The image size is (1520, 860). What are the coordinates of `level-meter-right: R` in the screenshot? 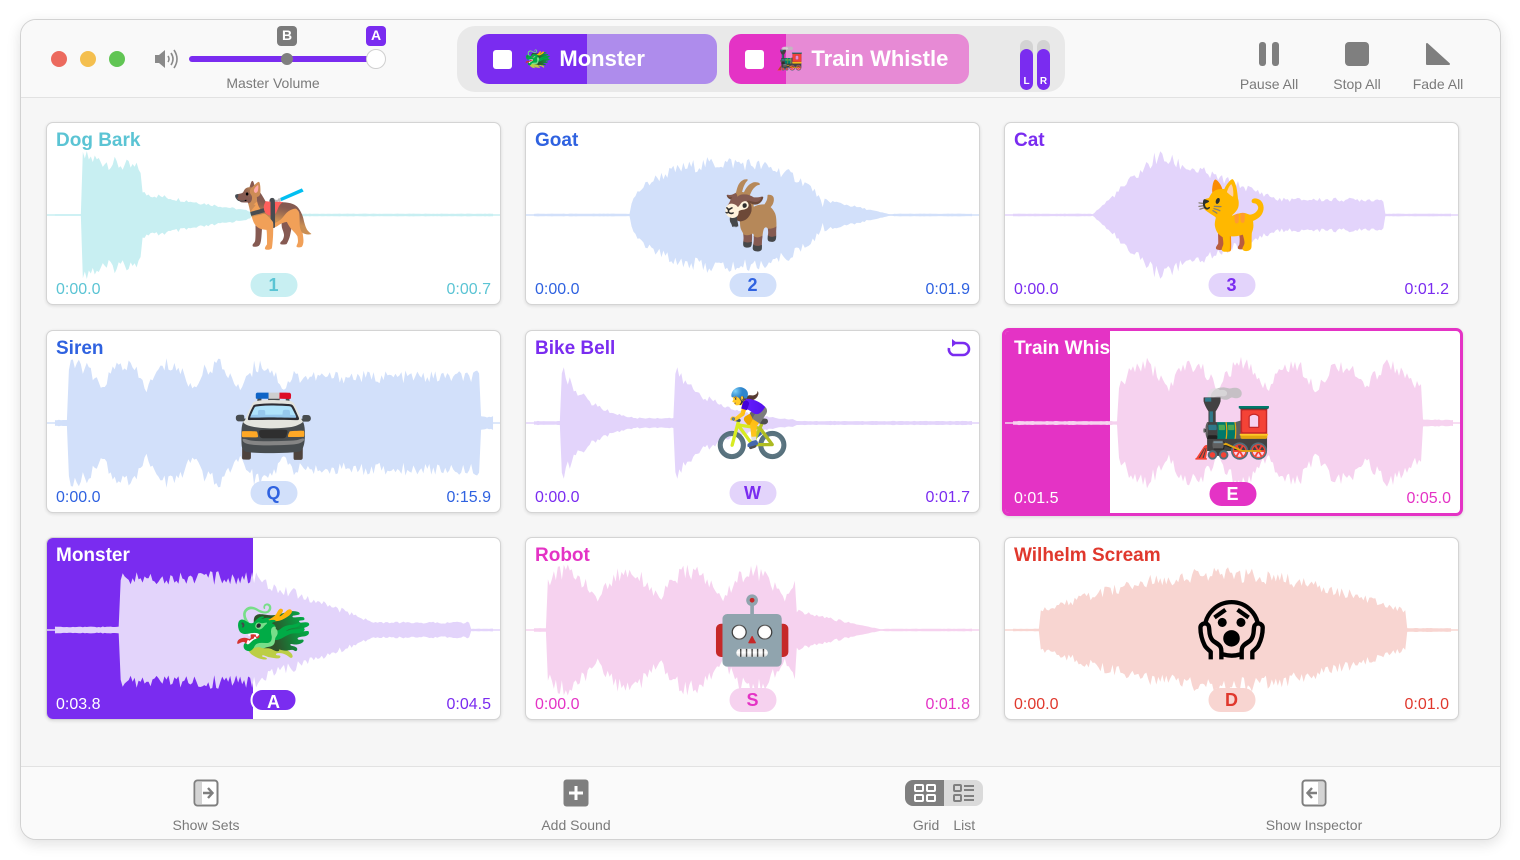 It's located at (1043, 65).